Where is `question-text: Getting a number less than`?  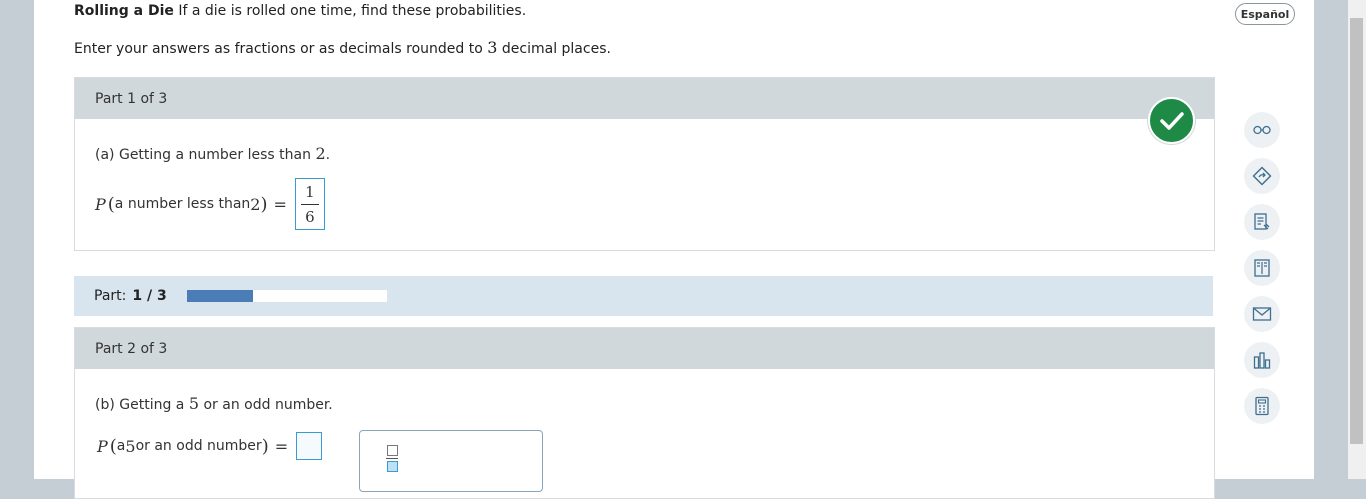
question-text: Getting a number less than is located at coordinates (215, 155).